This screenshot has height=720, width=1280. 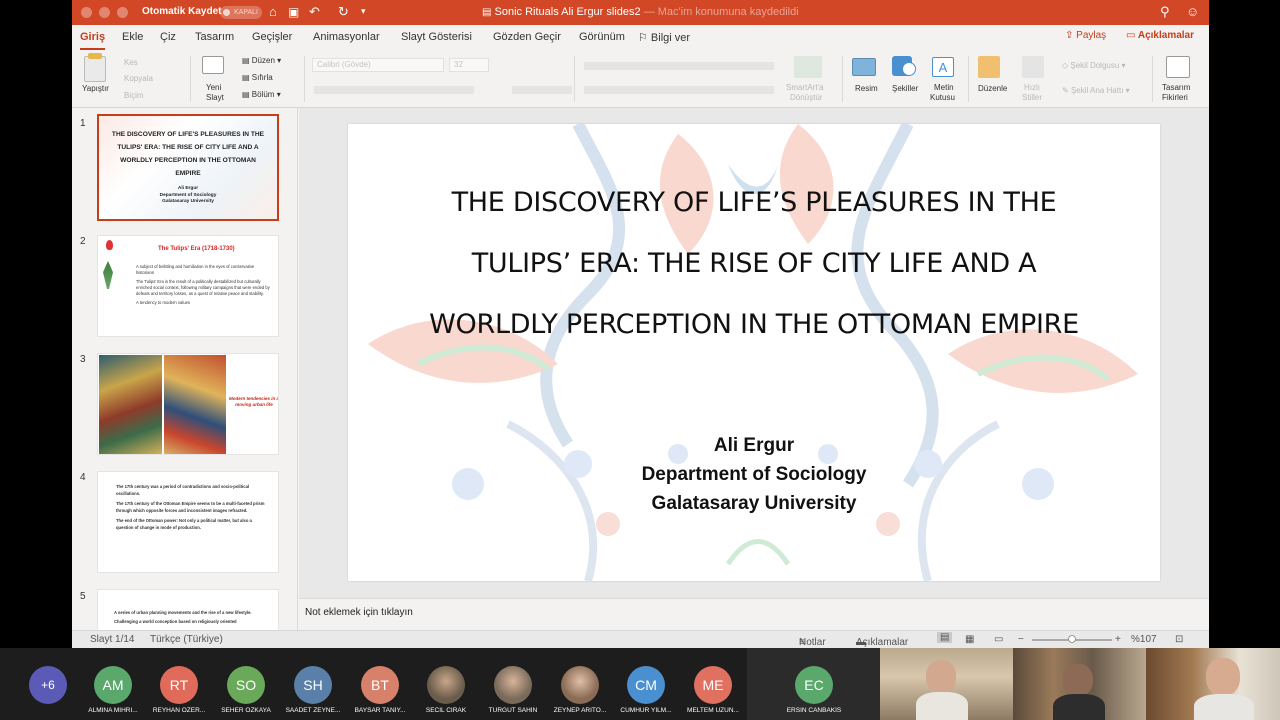 What do you see at coordinates (394, 90) in the screenshot?
I see `font-formatting-buttons` at bounding box center [394, 90].